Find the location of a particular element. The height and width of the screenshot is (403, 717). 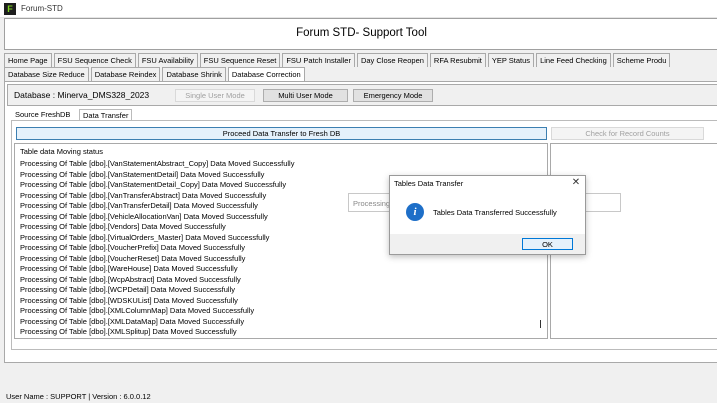

info-icon: i is located at coordinates (415, 212).